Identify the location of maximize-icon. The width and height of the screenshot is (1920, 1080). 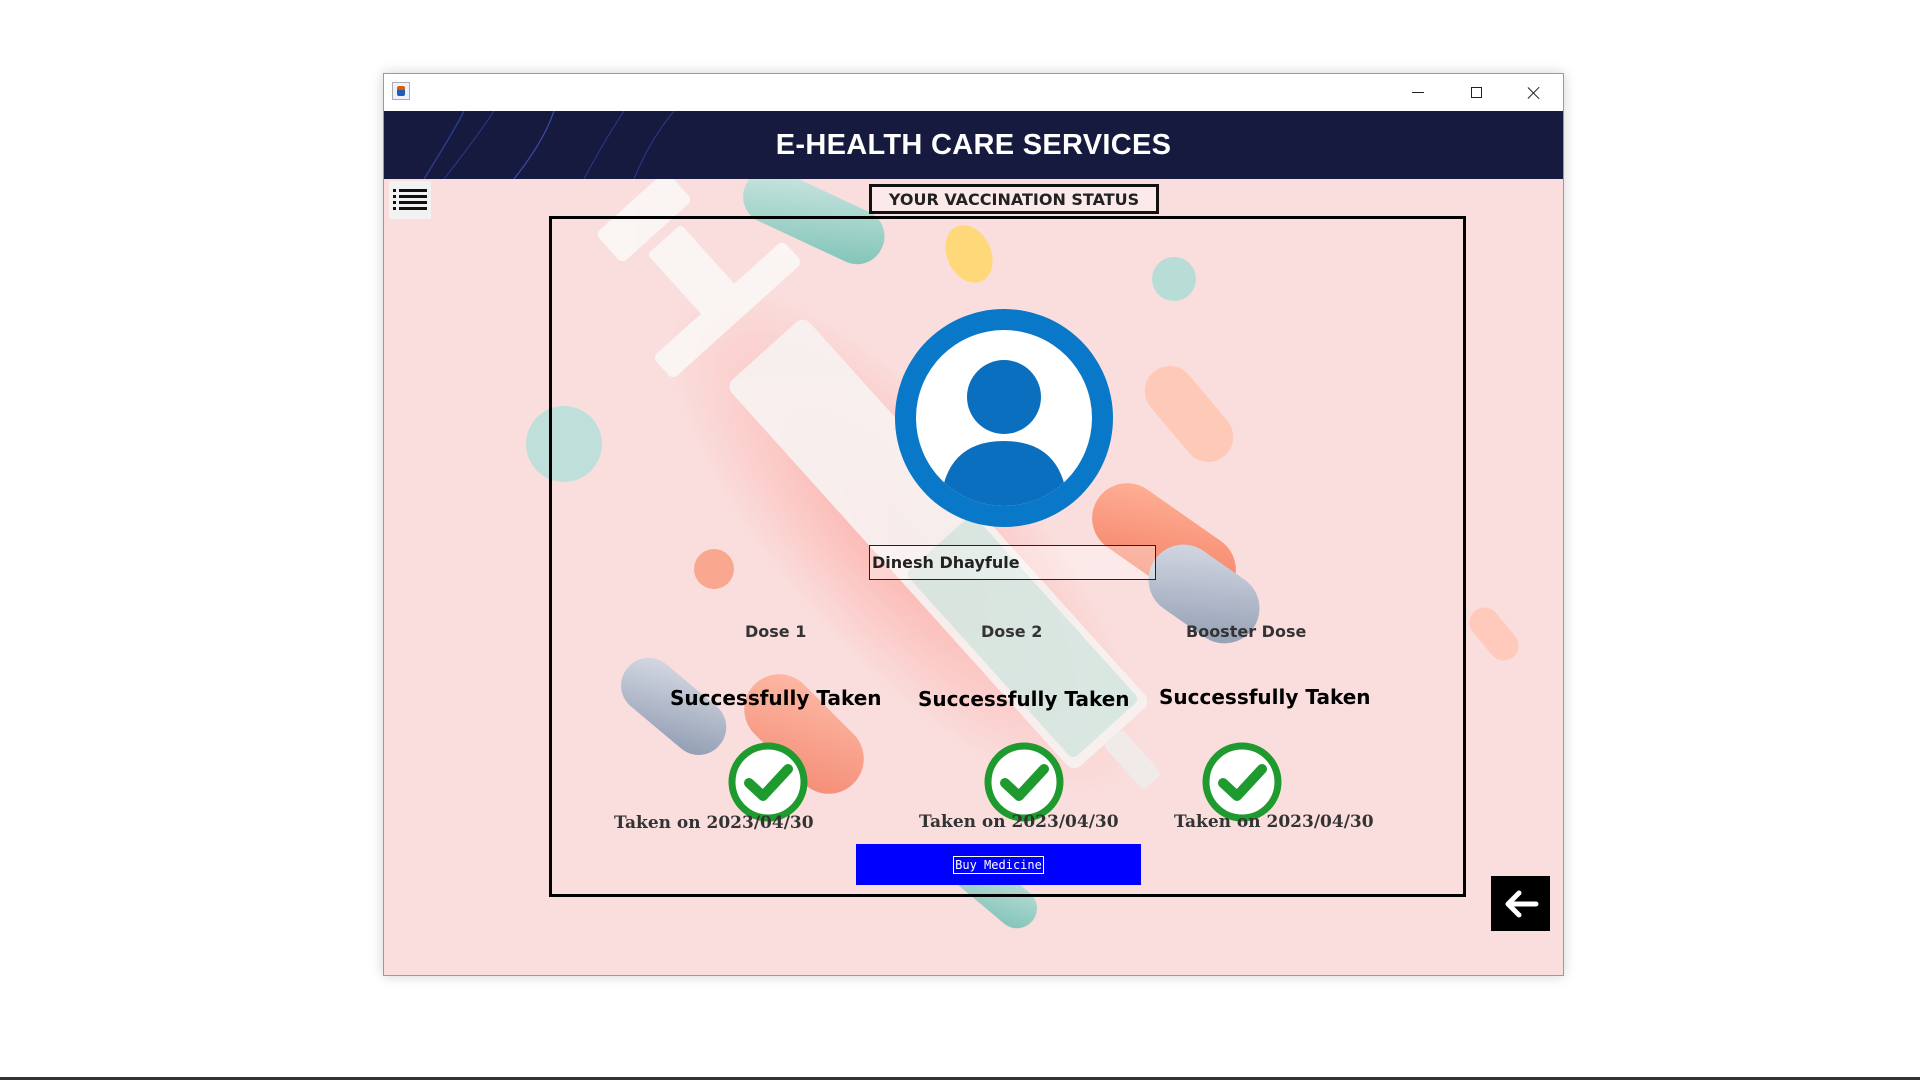
(1476, 92).